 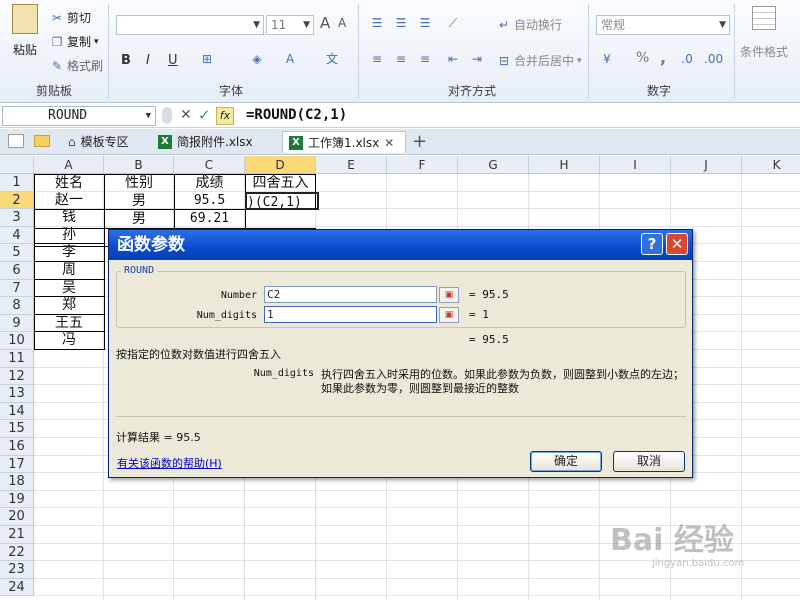 I want to click on format-painter-button: ✎ 格式刷, so click(x=76, y=65).